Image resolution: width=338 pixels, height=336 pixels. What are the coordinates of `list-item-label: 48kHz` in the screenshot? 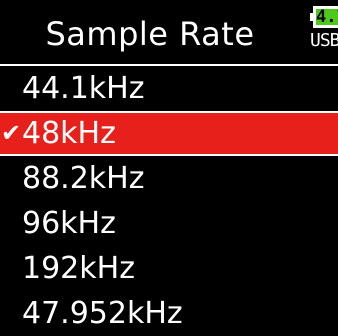 It's located at (69, 133).